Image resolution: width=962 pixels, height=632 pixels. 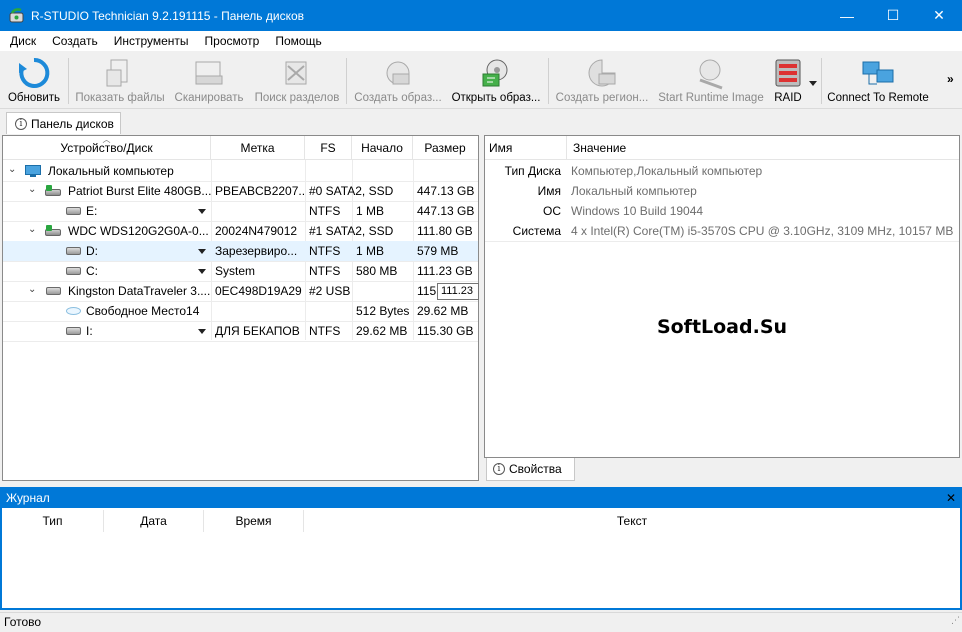 I want to click on partition-size: 115.30 GB, so click(x=445, y=331).